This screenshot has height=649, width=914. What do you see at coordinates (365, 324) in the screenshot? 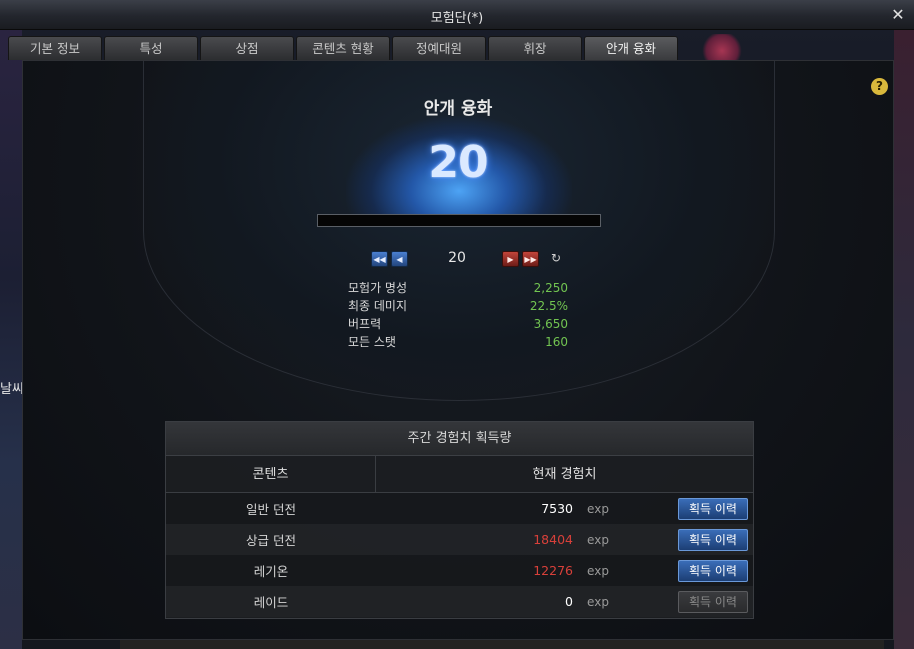
I see `stat-label: 버프력` at bounding box center [365, 324].